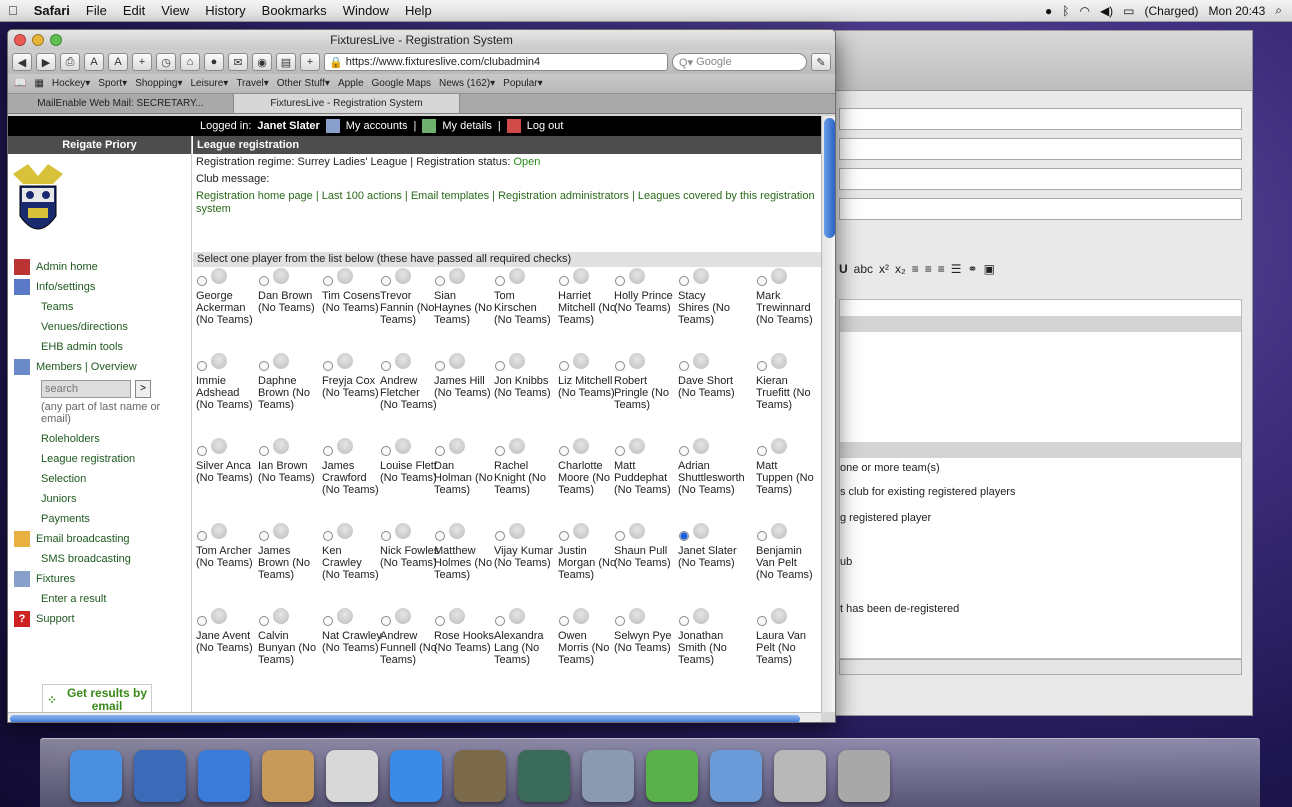 The width and height of the screenshot is (1292, 807). I want to click on player-option: Rachel Knight (No Teams), so click(522, 480).